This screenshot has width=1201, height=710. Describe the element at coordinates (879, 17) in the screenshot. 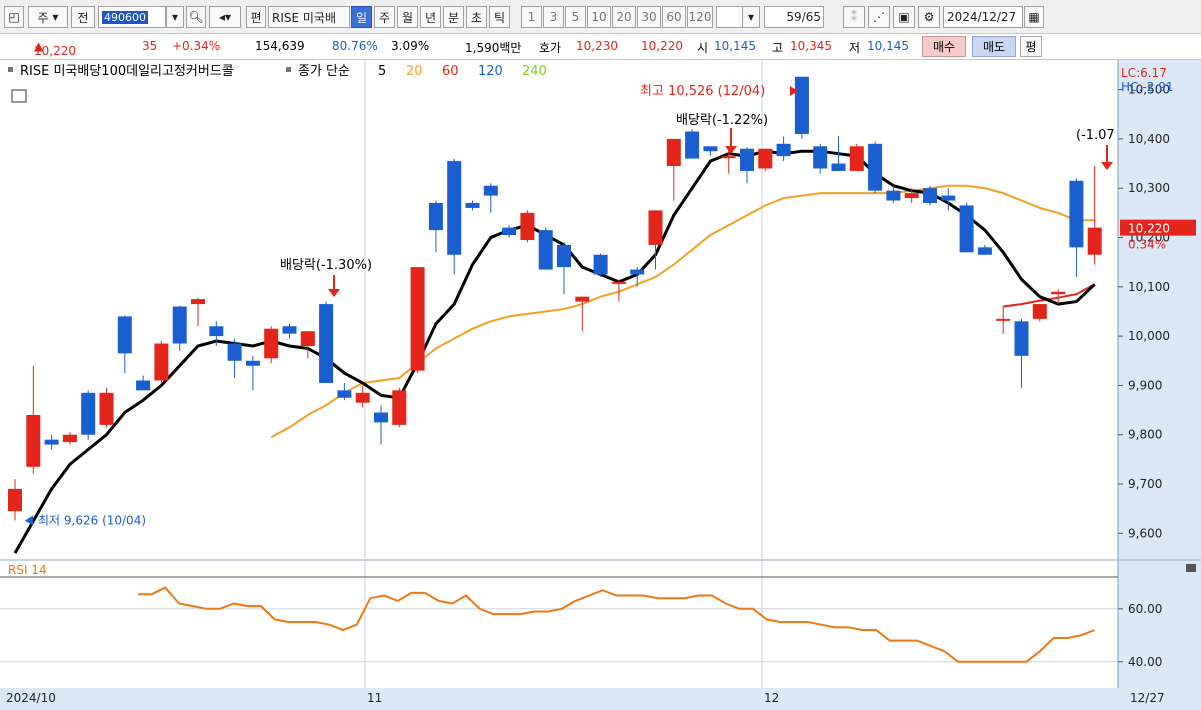

I see `line-tool-icon: ⋰` at that location.